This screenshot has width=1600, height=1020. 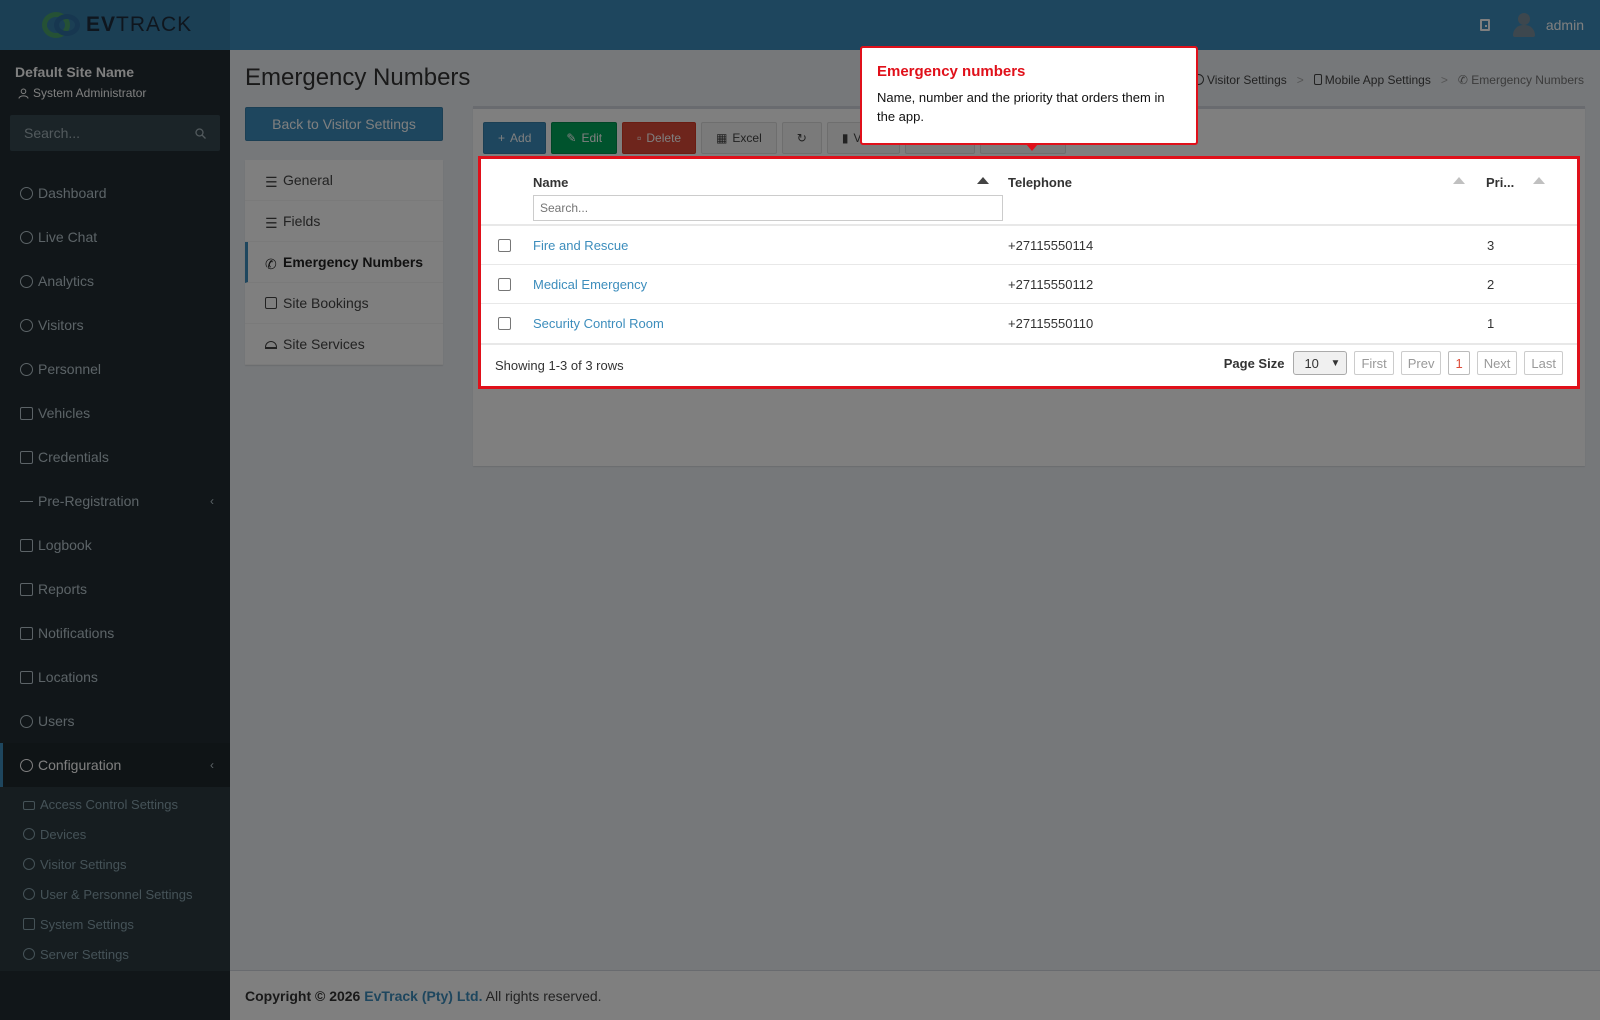 What do you see at coordinates (768, 208) in the screenshot?
I see `name-column-search-input` at bounding box center [768, 208].